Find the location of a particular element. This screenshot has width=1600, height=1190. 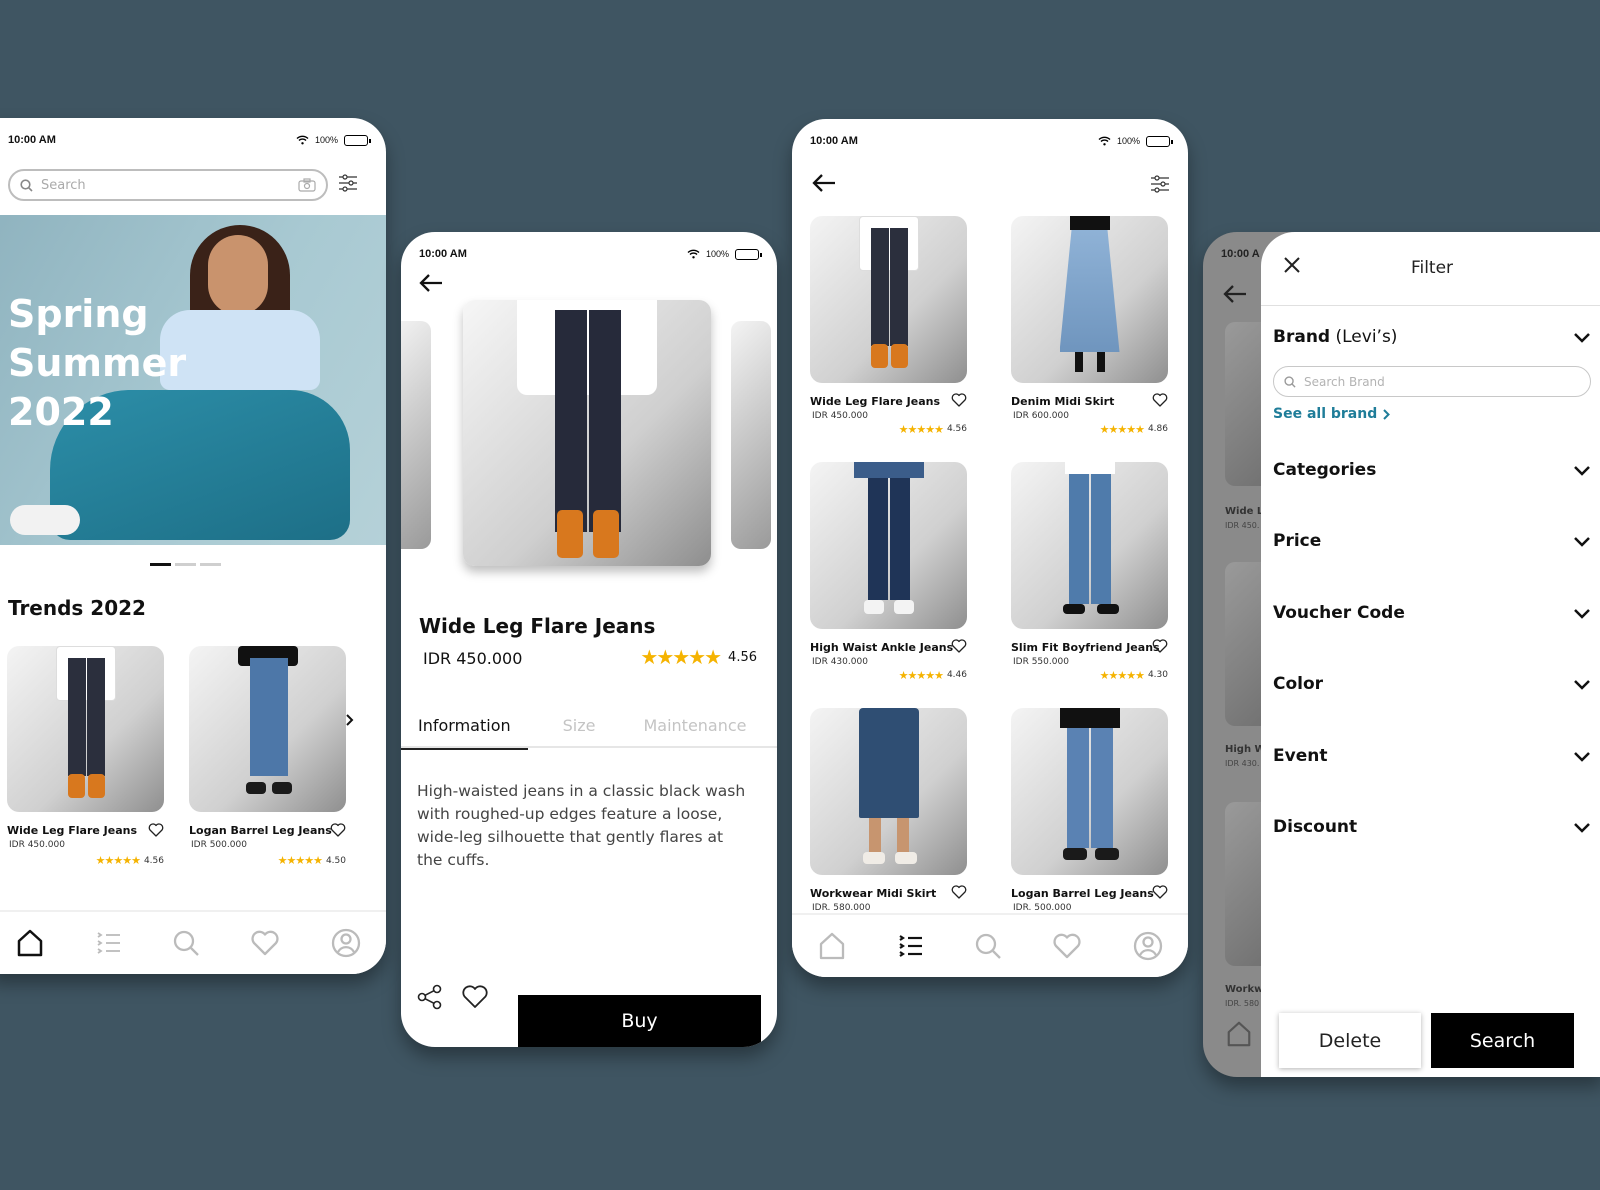

dimmed-product-price: IDR. 580 is located at coordinates (1242, 1003).